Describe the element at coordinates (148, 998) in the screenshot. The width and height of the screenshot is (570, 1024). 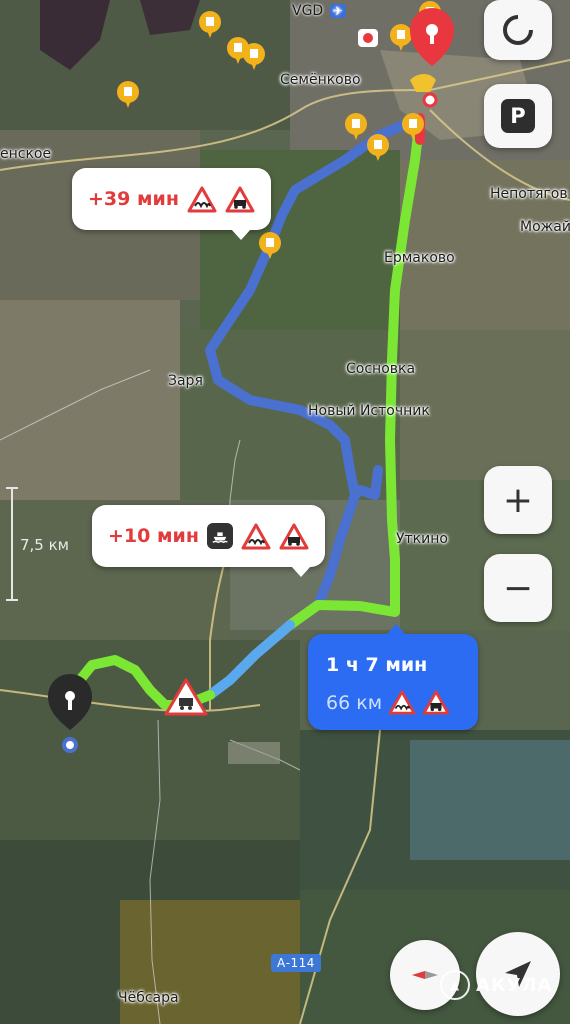
I see `place-label-chebsara: Чёбсара` at that location.